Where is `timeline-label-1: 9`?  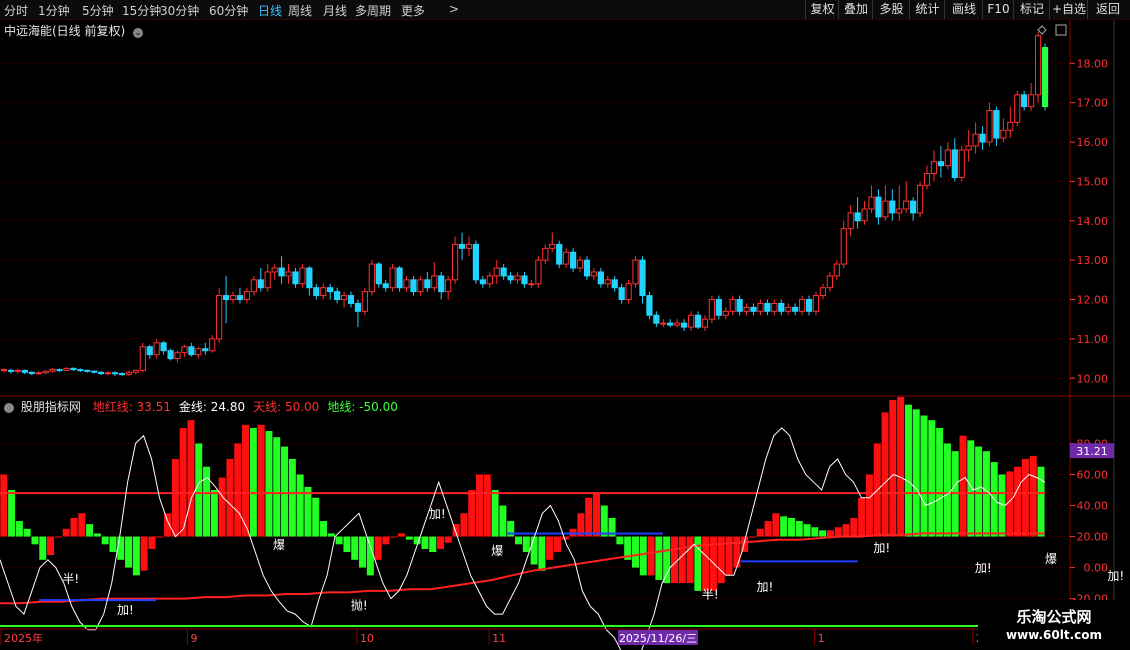
timeline-label-1: 9 is located at coordinates (193, 638).